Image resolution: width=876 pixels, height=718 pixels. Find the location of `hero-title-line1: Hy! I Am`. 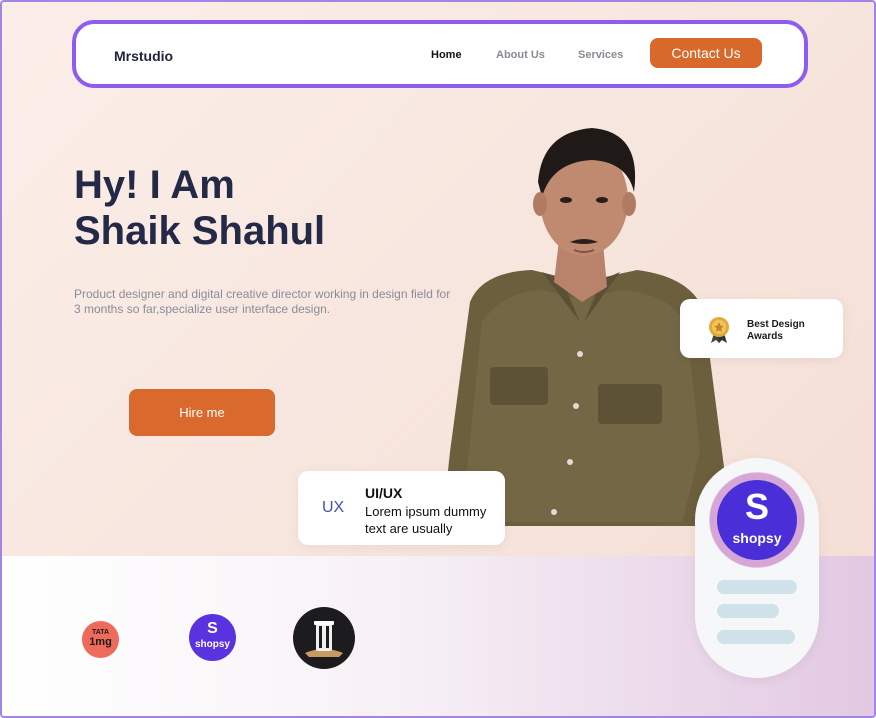

hero-title-line1: Hy! I Am is located at coordinates (154, 185).